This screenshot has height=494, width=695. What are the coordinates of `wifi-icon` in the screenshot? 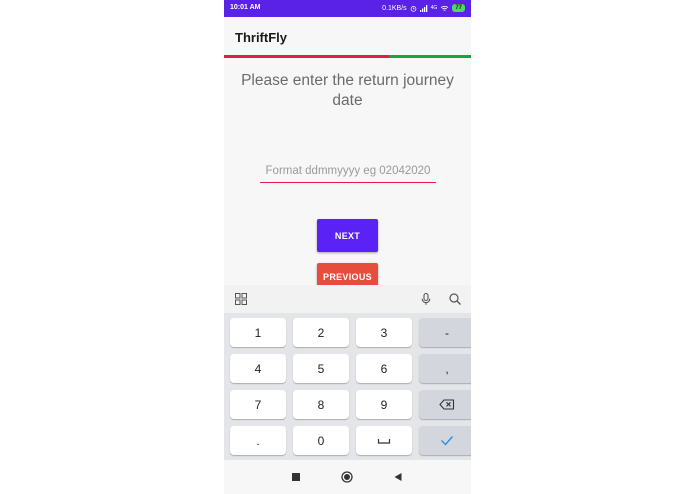 It's located at (445, 8).